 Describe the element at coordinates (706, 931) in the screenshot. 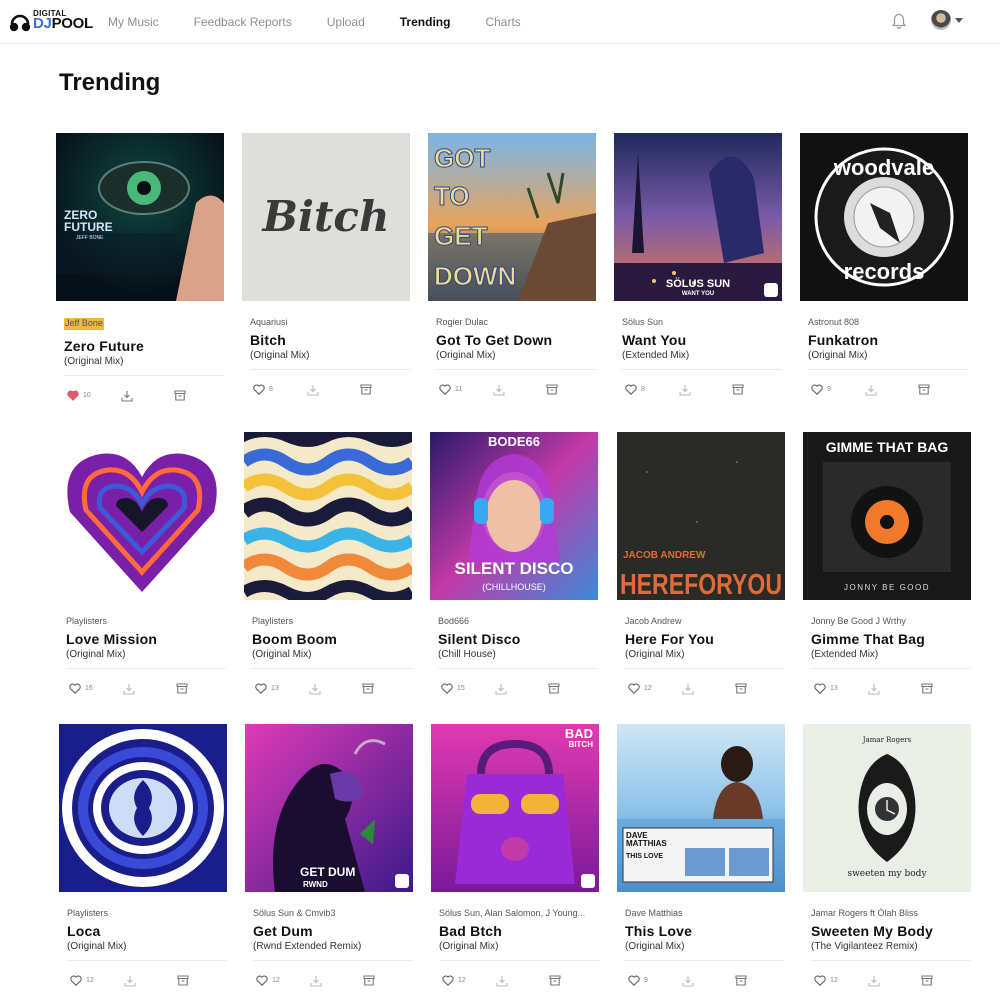

I see `track-title: This Love` at that location.